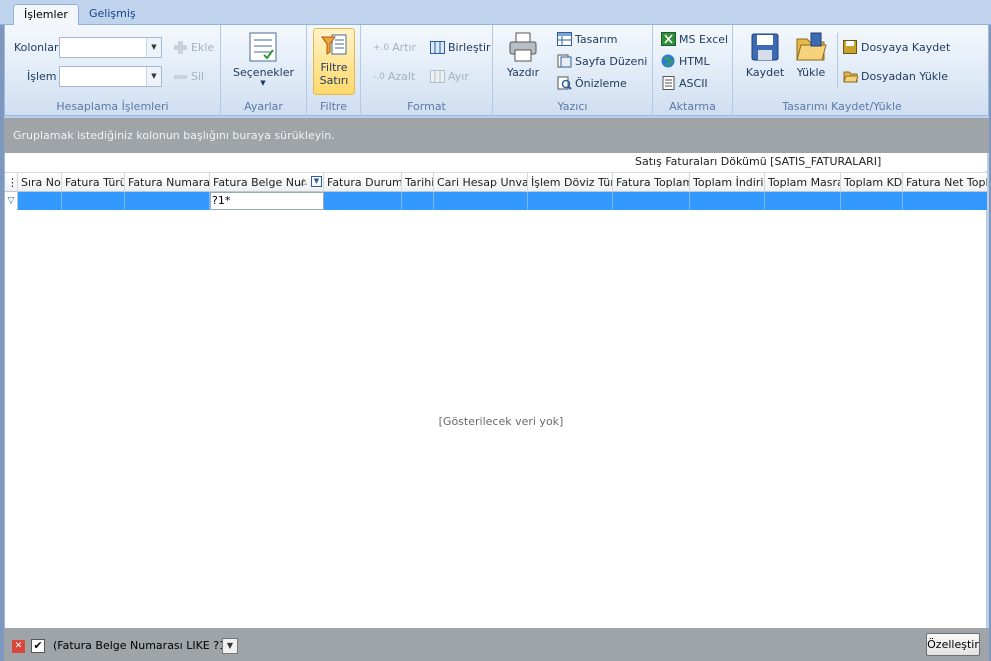 The height and width of the screenshot is (661, 991). I want to click on html-button: HTML, so click(685, 61).